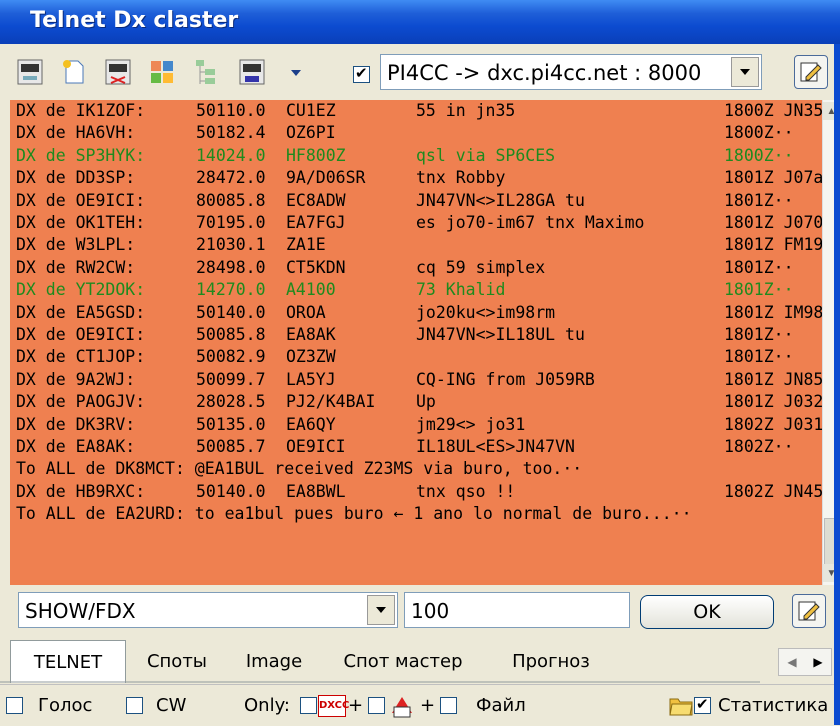 The image size is (840, 726). What do you see at coordinates (805, 662) in the screenshot?
I see `tab-scroll-arrows: ◀ ▶` at bounding box center [805, 662].